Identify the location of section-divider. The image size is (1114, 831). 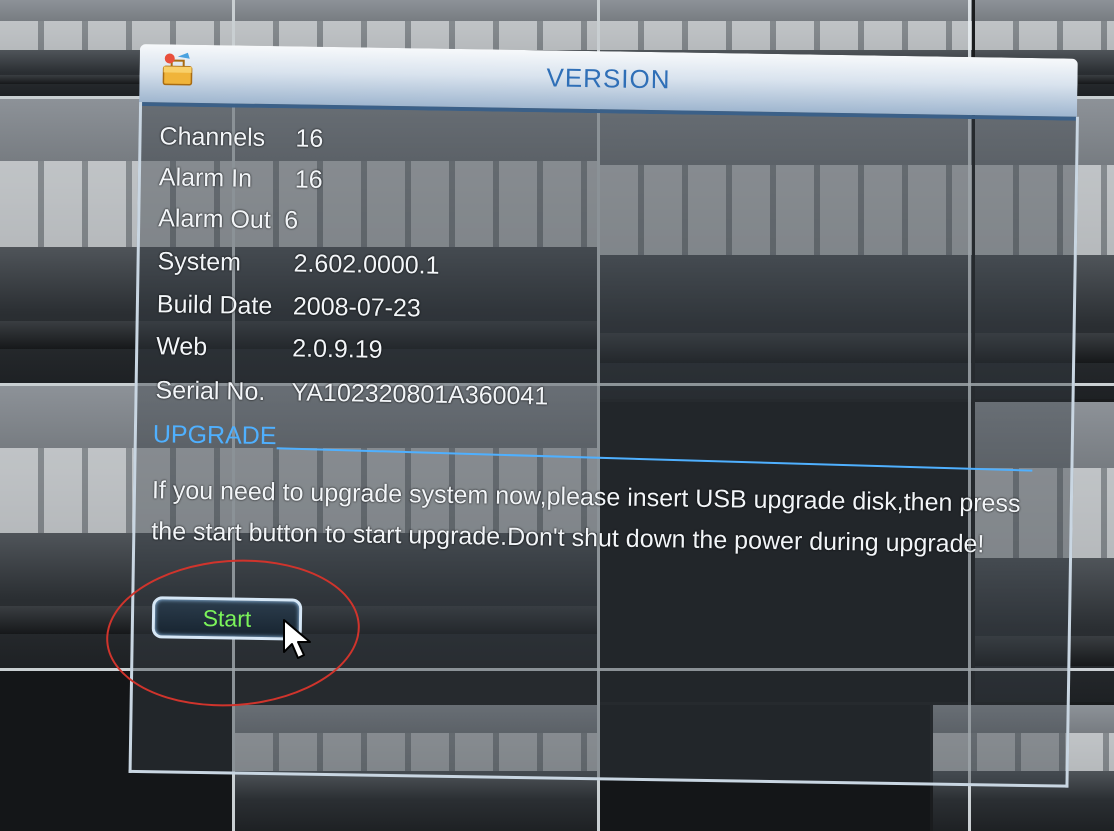
(654, 459).